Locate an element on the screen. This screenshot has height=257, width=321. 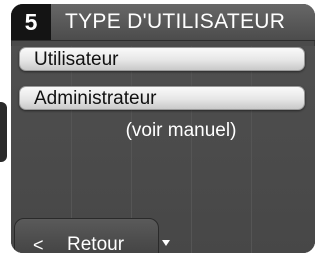
chevron-left-icon: < is located at coordinates (38, 244).